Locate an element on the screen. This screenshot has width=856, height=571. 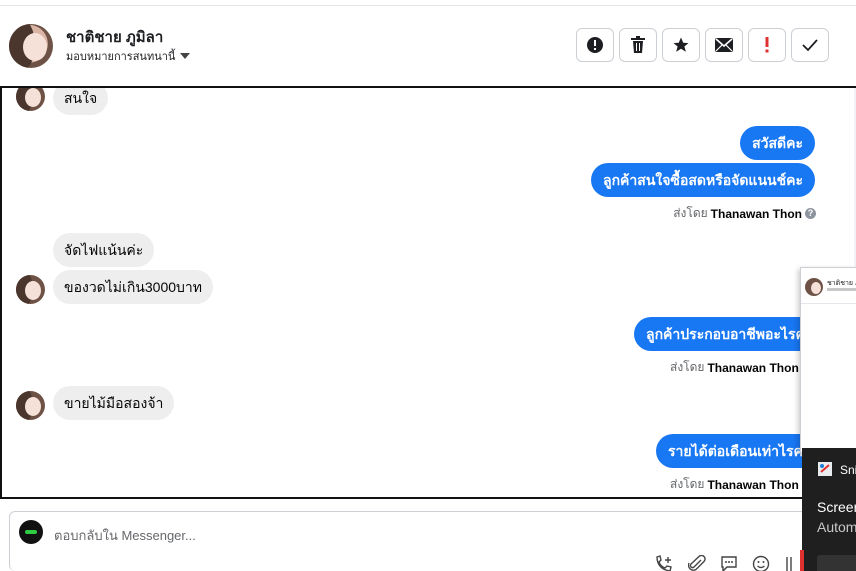
trash-icon is located at coordinates (638, 44).